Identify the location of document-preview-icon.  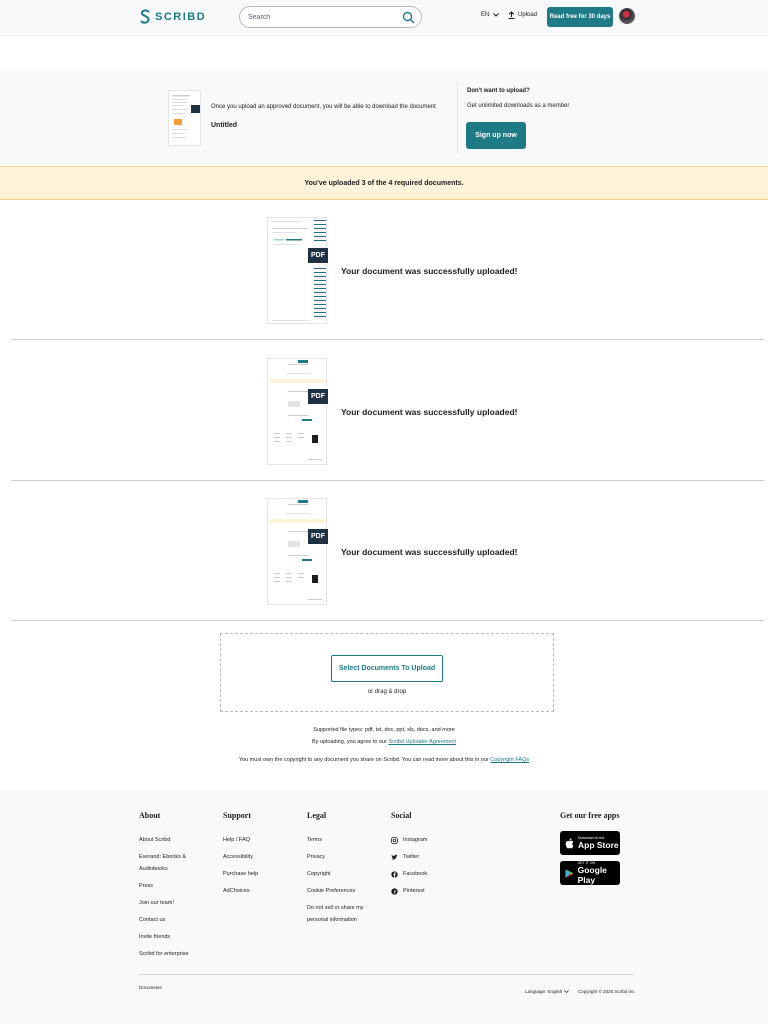
(186, 116).